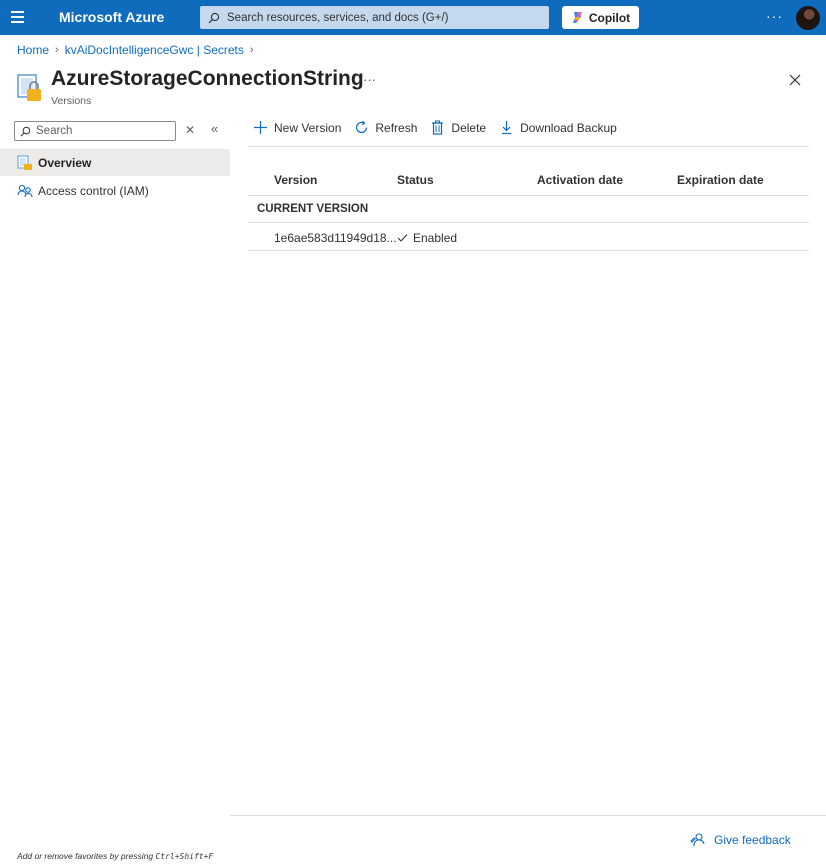 The width and height of the screenshot is (826, 864). Describe the element at coordinates (369, 79) in the screenshot. I see `title-more-icon: ···` at that location.